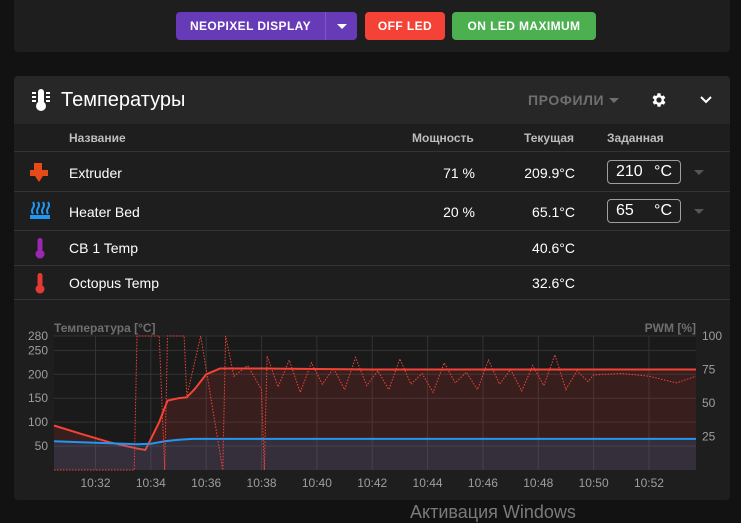 This screenshot has width=741, height=523. What do you see at coordinates (262, 483) in the screenshot?
I see `x-tick-label: 10:38` at bounding box center [262, 483].